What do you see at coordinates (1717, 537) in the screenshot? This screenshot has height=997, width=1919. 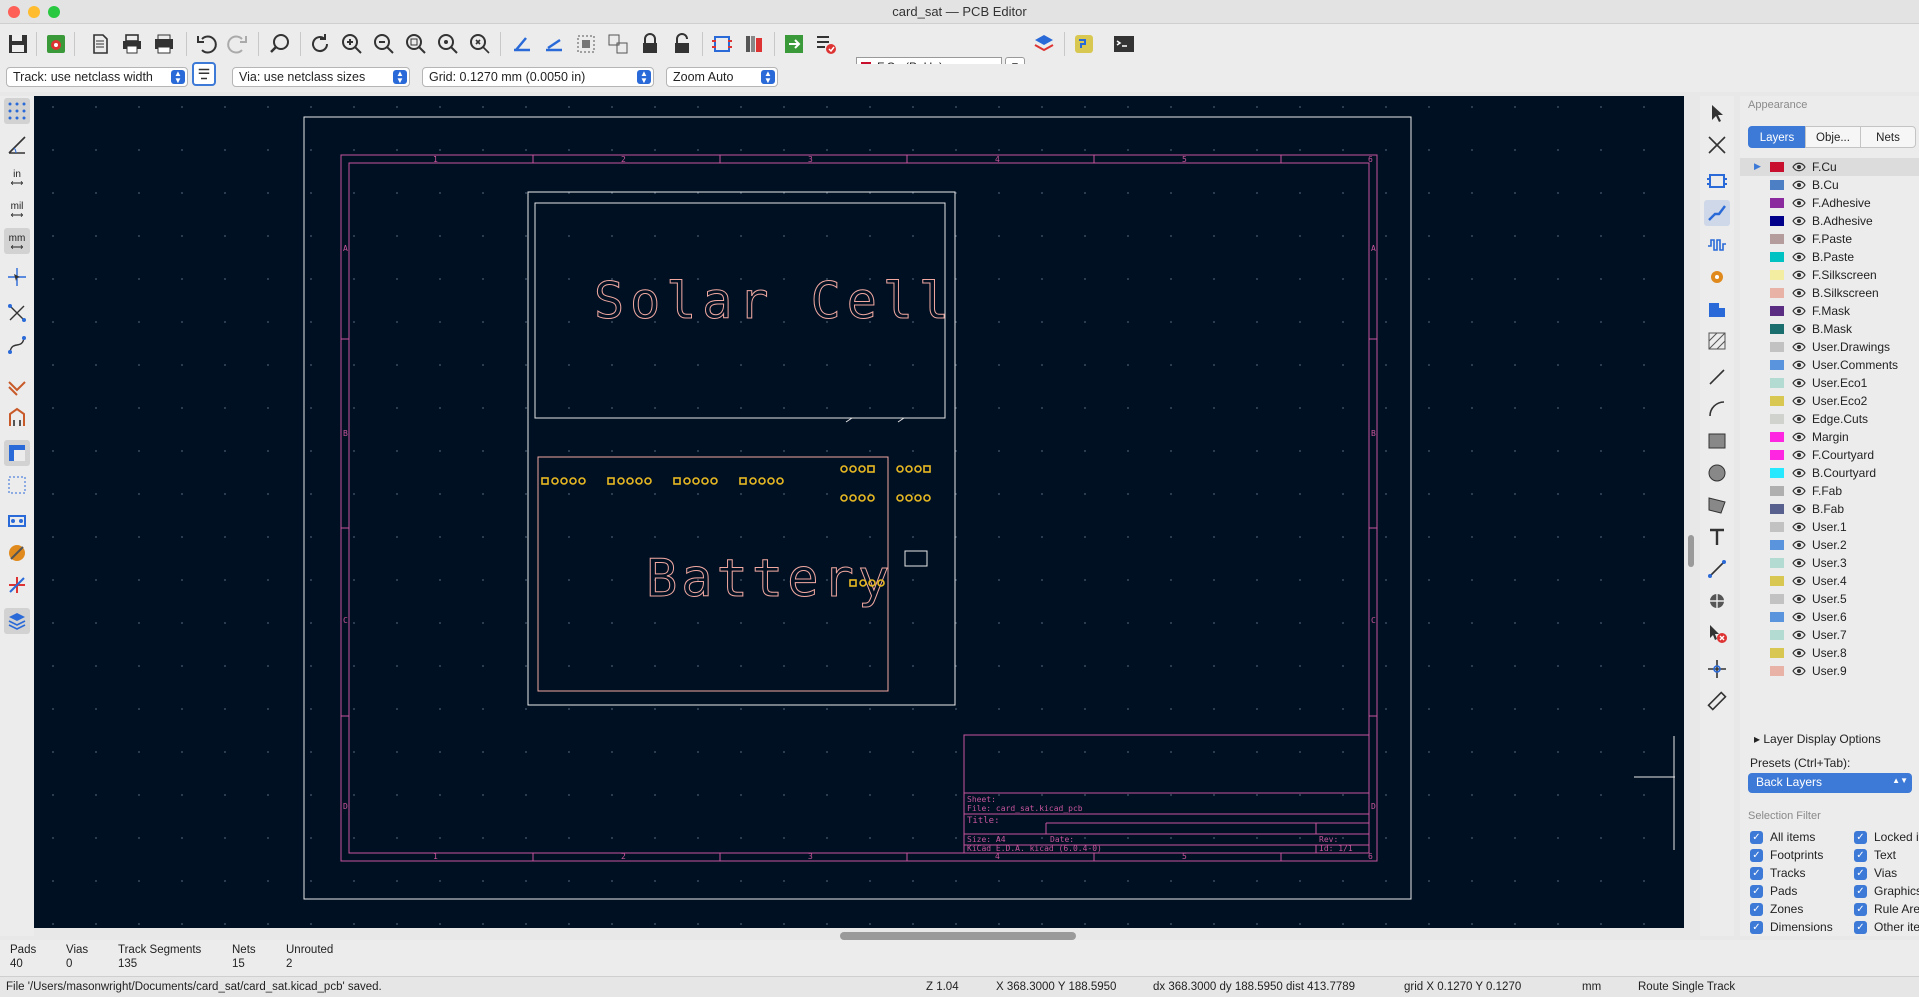 I see `add-text-icon` at bounding box center [1717, 537].